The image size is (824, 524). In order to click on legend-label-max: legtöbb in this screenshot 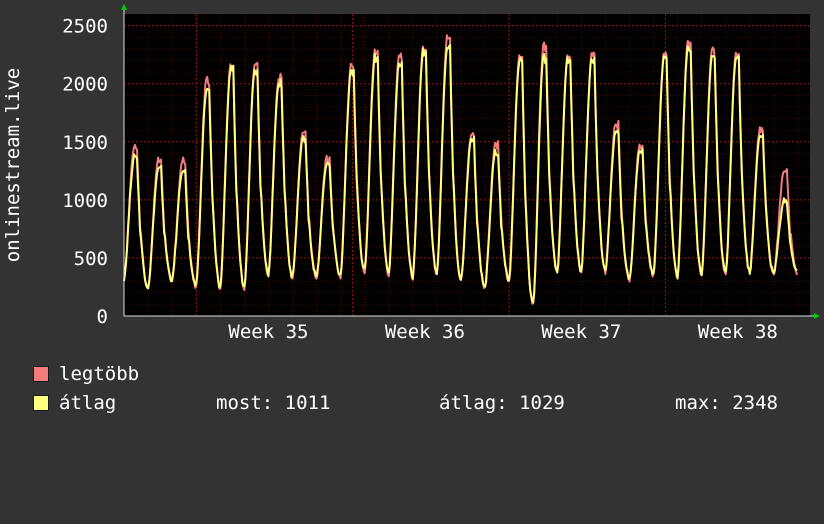, I will do `click(99, 374)`.